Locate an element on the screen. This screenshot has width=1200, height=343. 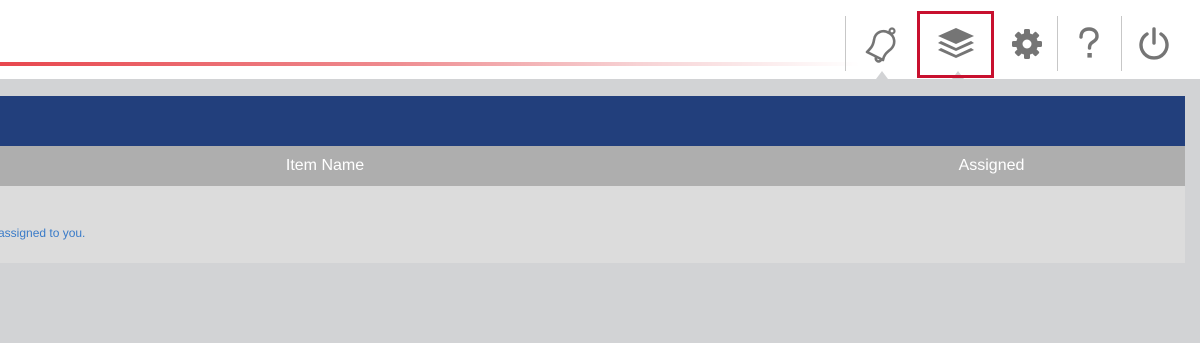
layers-pointer is located at coordinates (958, 75).